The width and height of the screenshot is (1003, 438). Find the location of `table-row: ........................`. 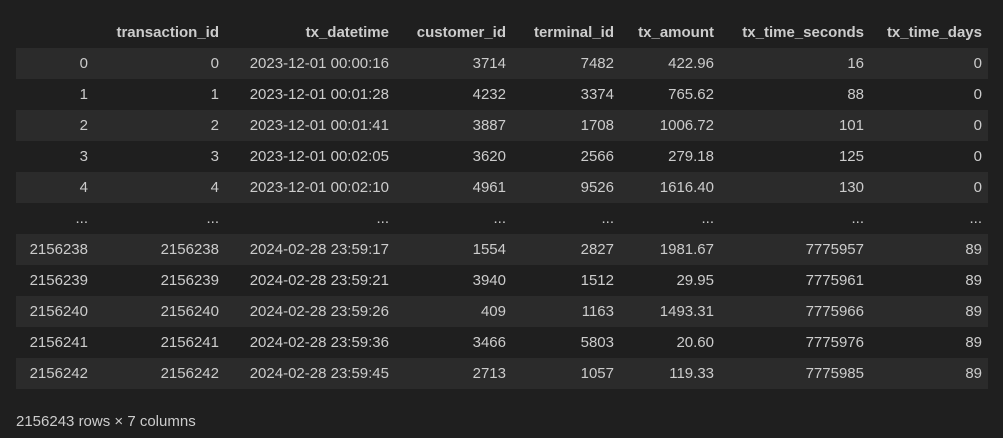

table-row: ........................ is located at coordinates (502, 218).